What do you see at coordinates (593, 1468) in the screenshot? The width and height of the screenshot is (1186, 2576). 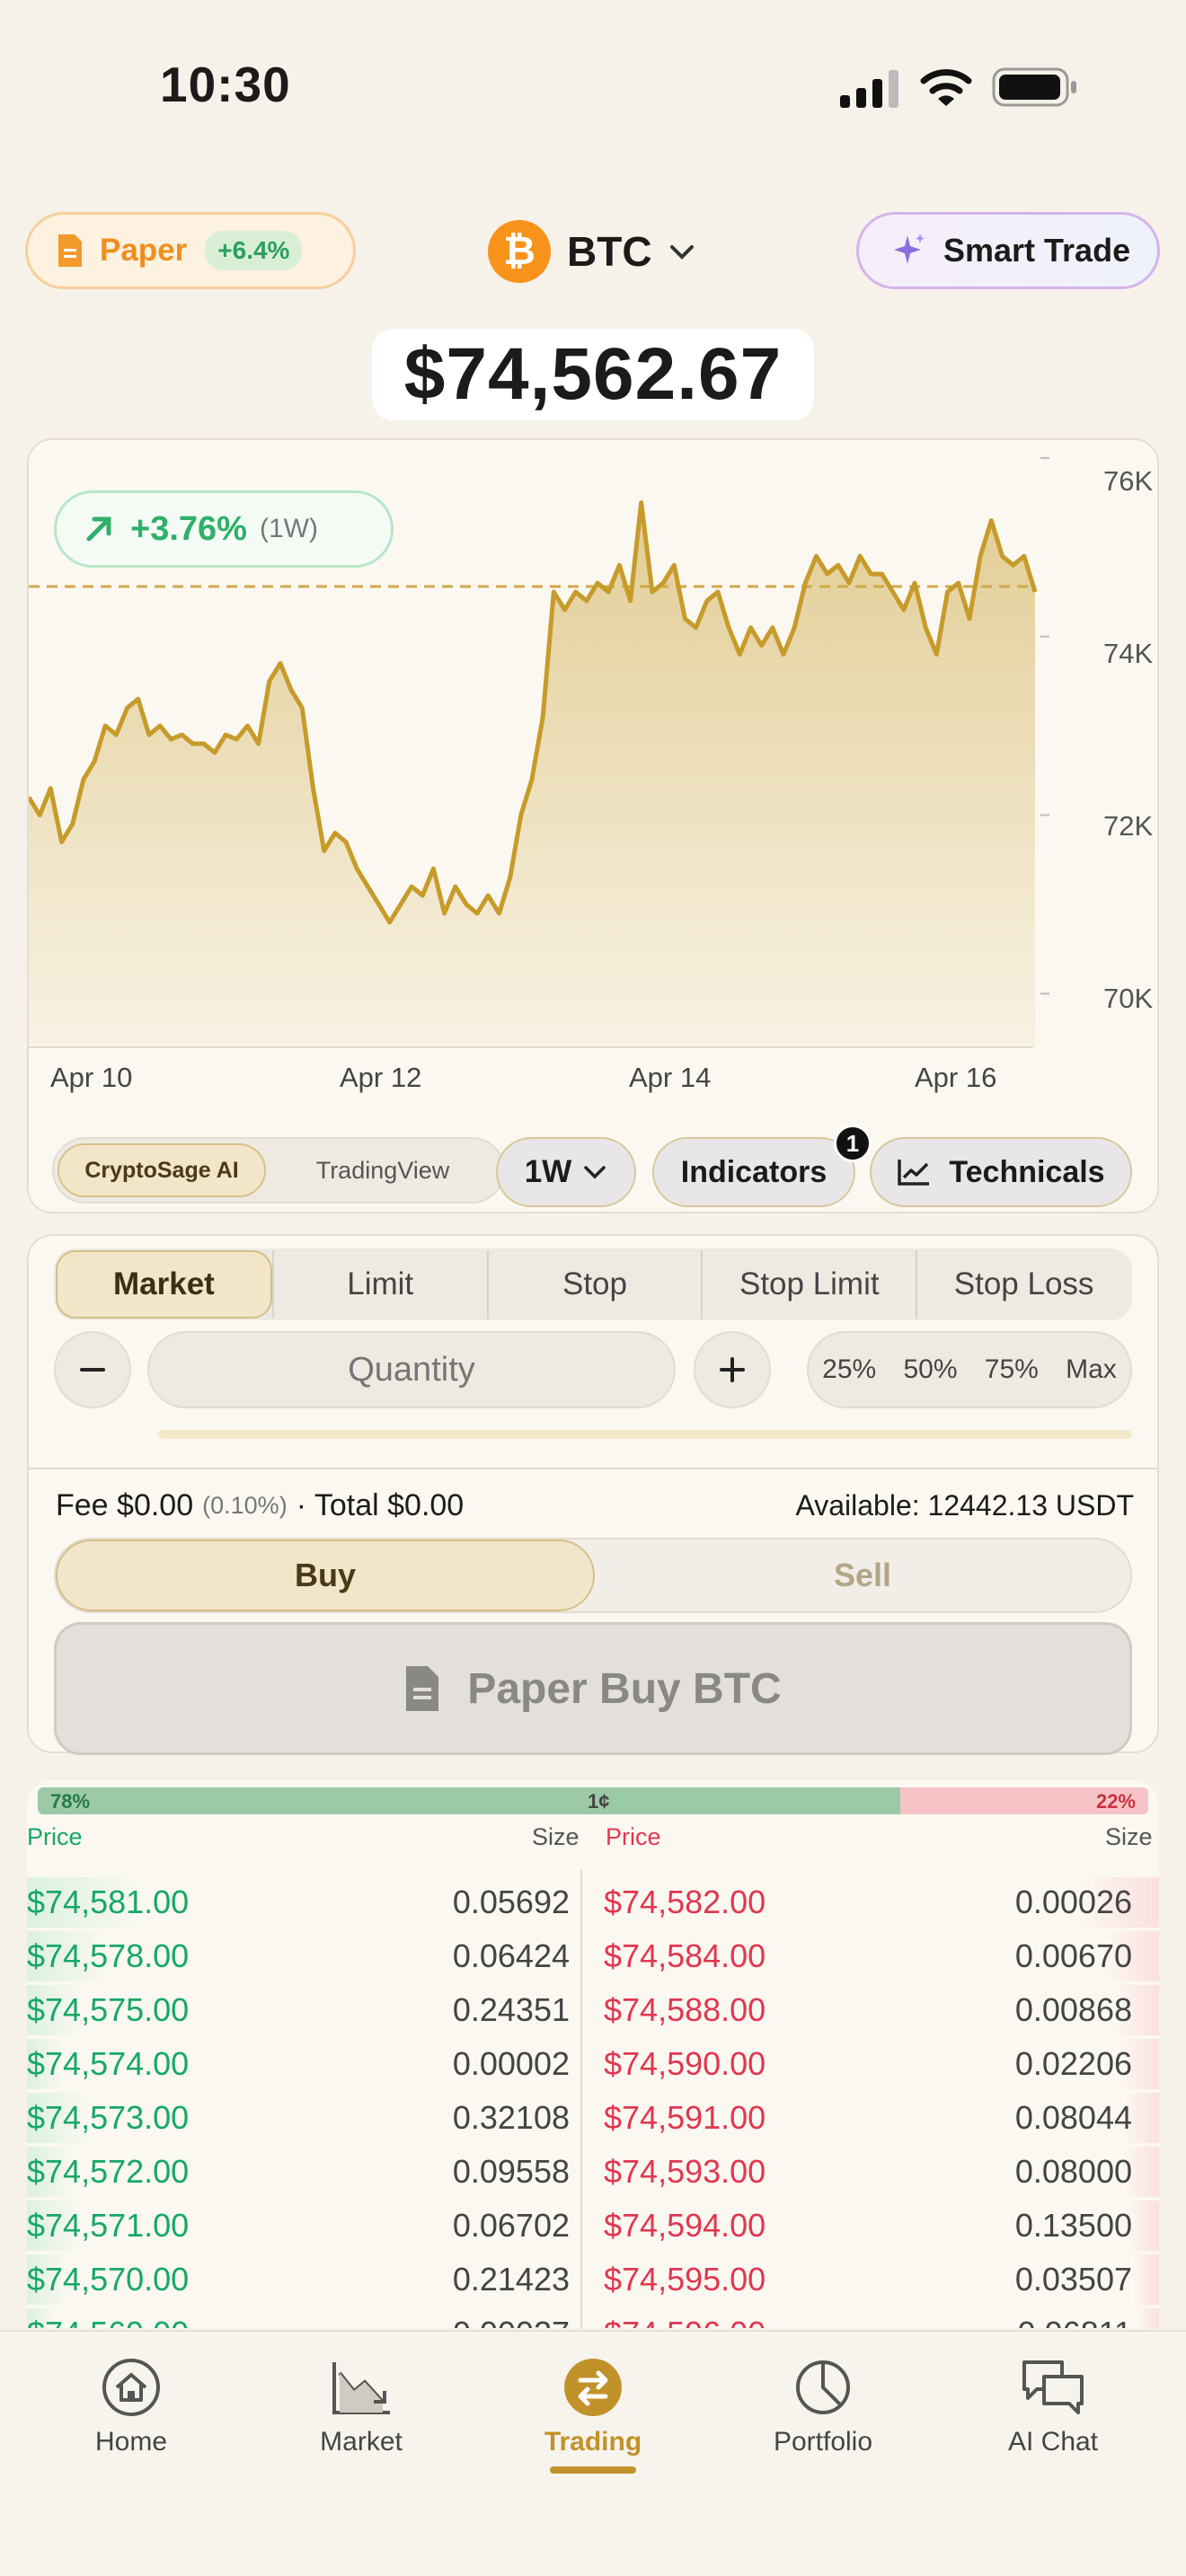 I see `divider` at bounding box center [593, 1468].